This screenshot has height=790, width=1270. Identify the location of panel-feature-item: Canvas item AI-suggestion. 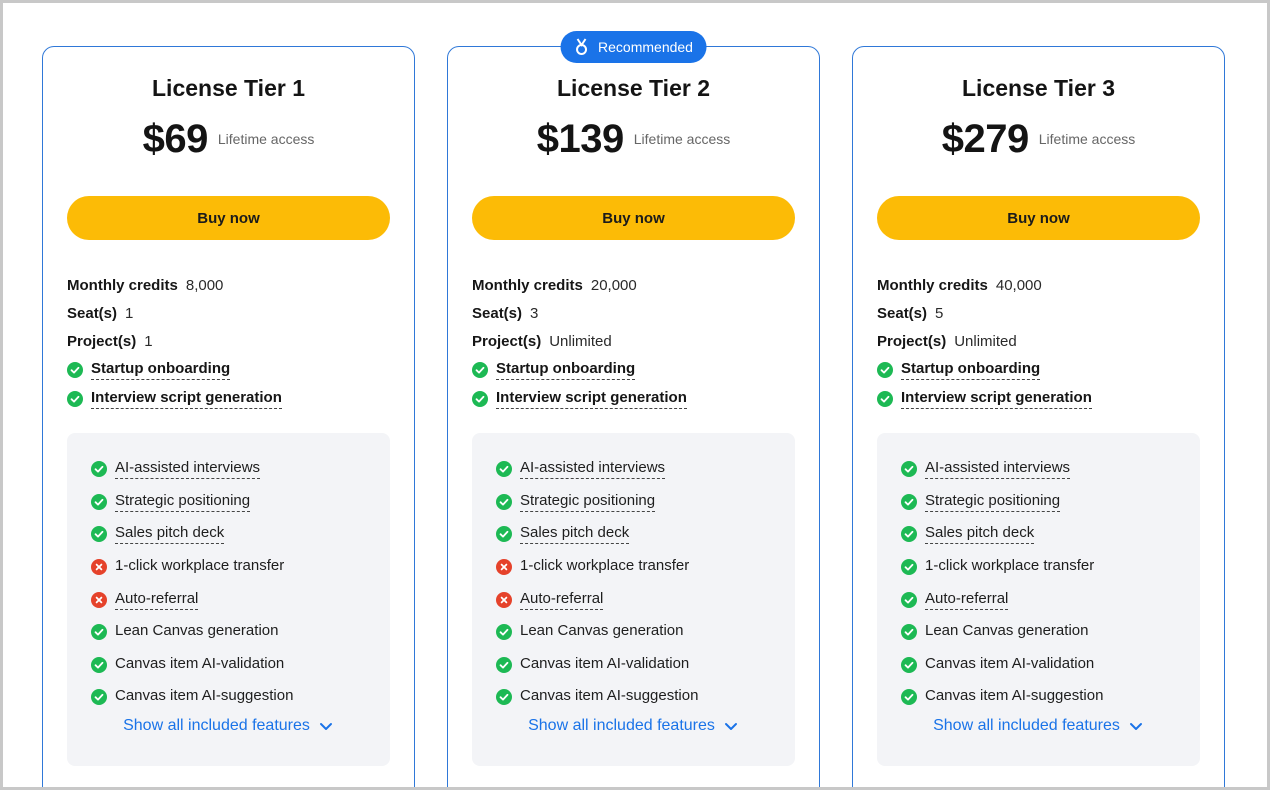
(236, 697).